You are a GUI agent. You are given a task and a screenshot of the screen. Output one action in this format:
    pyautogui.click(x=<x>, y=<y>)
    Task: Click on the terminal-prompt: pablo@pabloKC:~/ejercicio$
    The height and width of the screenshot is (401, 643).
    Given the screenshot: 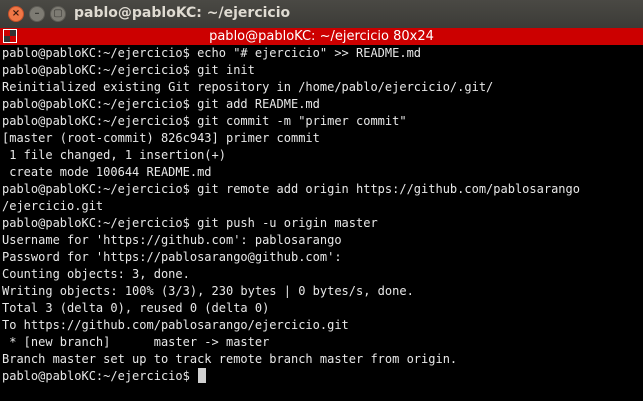 What is the action you would take?
    pyautogui.click(x=100, y=376)
    